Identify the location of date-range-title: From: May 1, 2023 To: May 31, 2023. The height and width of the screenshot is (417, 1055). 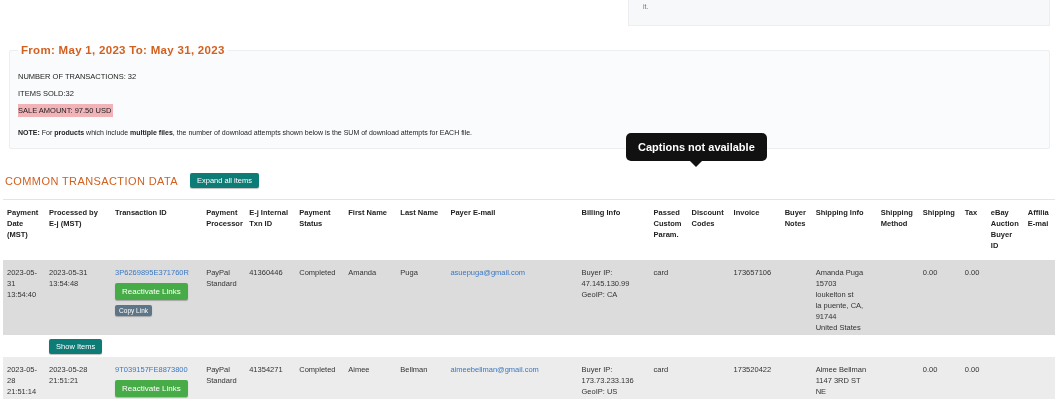
(123, 50).